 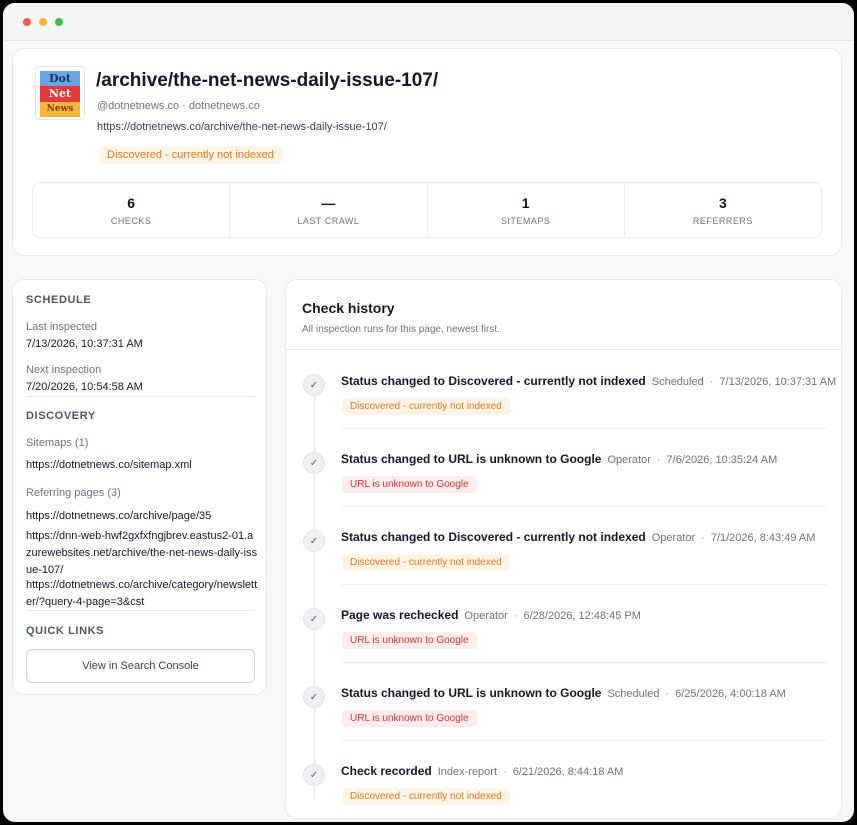 I want to click on last-inspected-value: 7/13/2026, 10:37:31 AM, so click(x=84, y=344).